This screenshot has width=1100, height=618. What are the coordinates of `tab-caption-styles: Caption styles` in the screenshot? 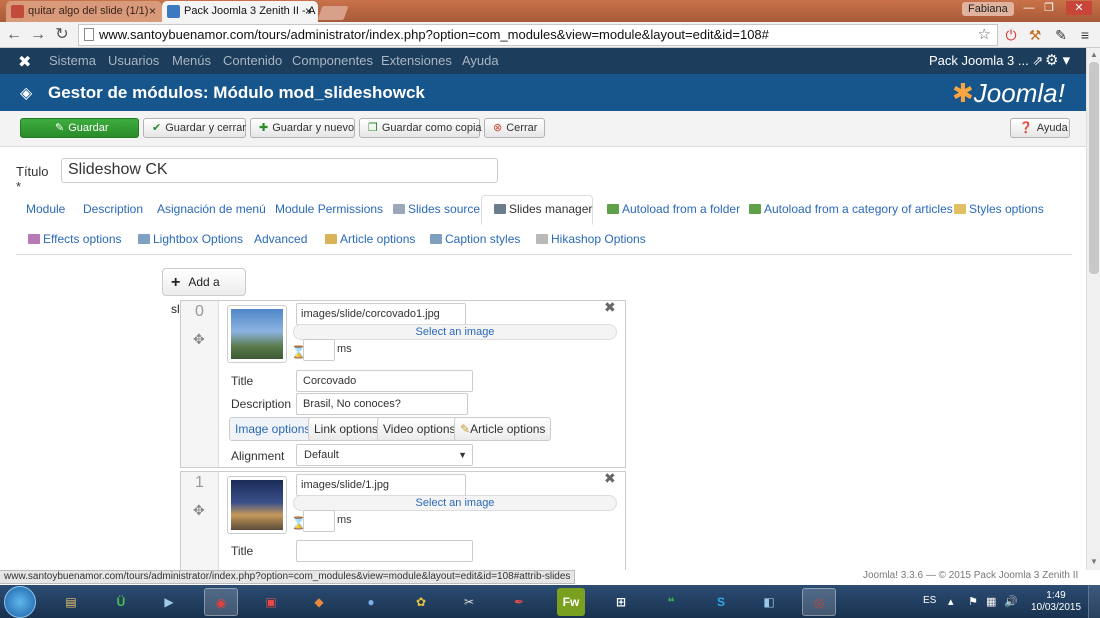 It's located at (475, 239).